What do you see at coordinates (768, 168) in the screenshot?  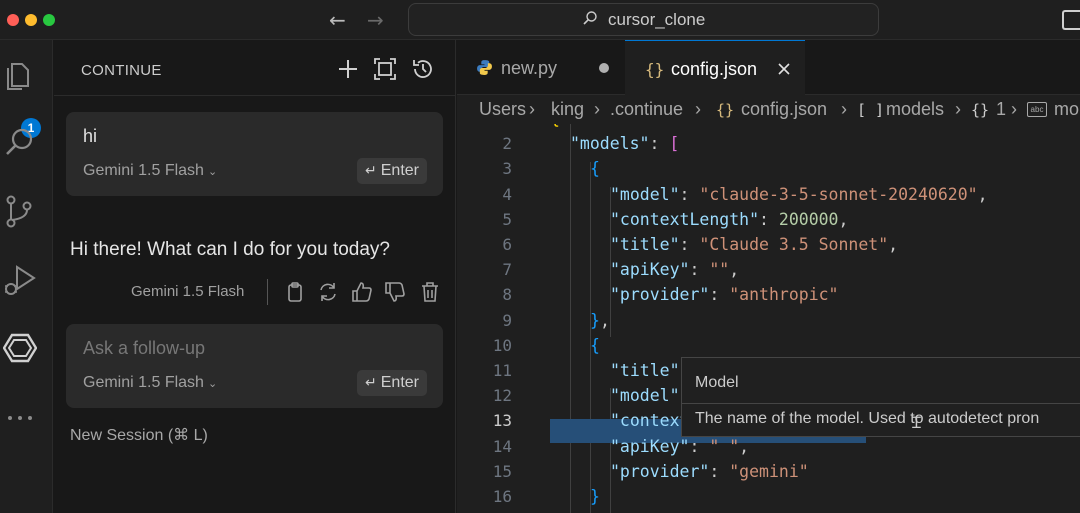 I see `code-line: 3{` at bounding box center [768, 168].